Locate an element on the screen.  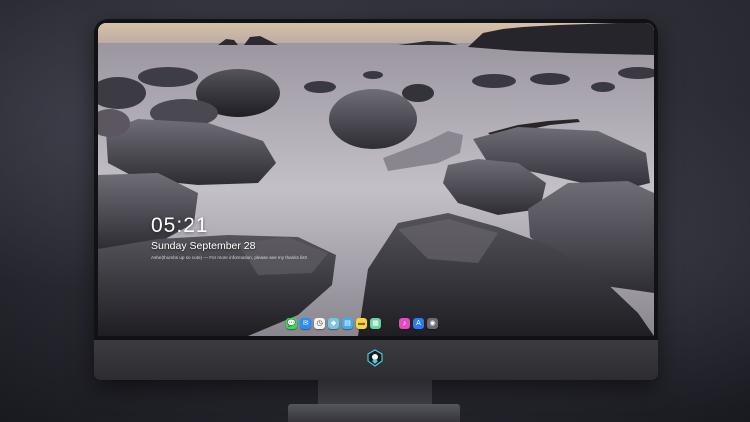
dock: 💬 ✉ ◷ ◆ ▤ ▬ ▦ ♪ A ◉ is located at coordinates (362, 323).